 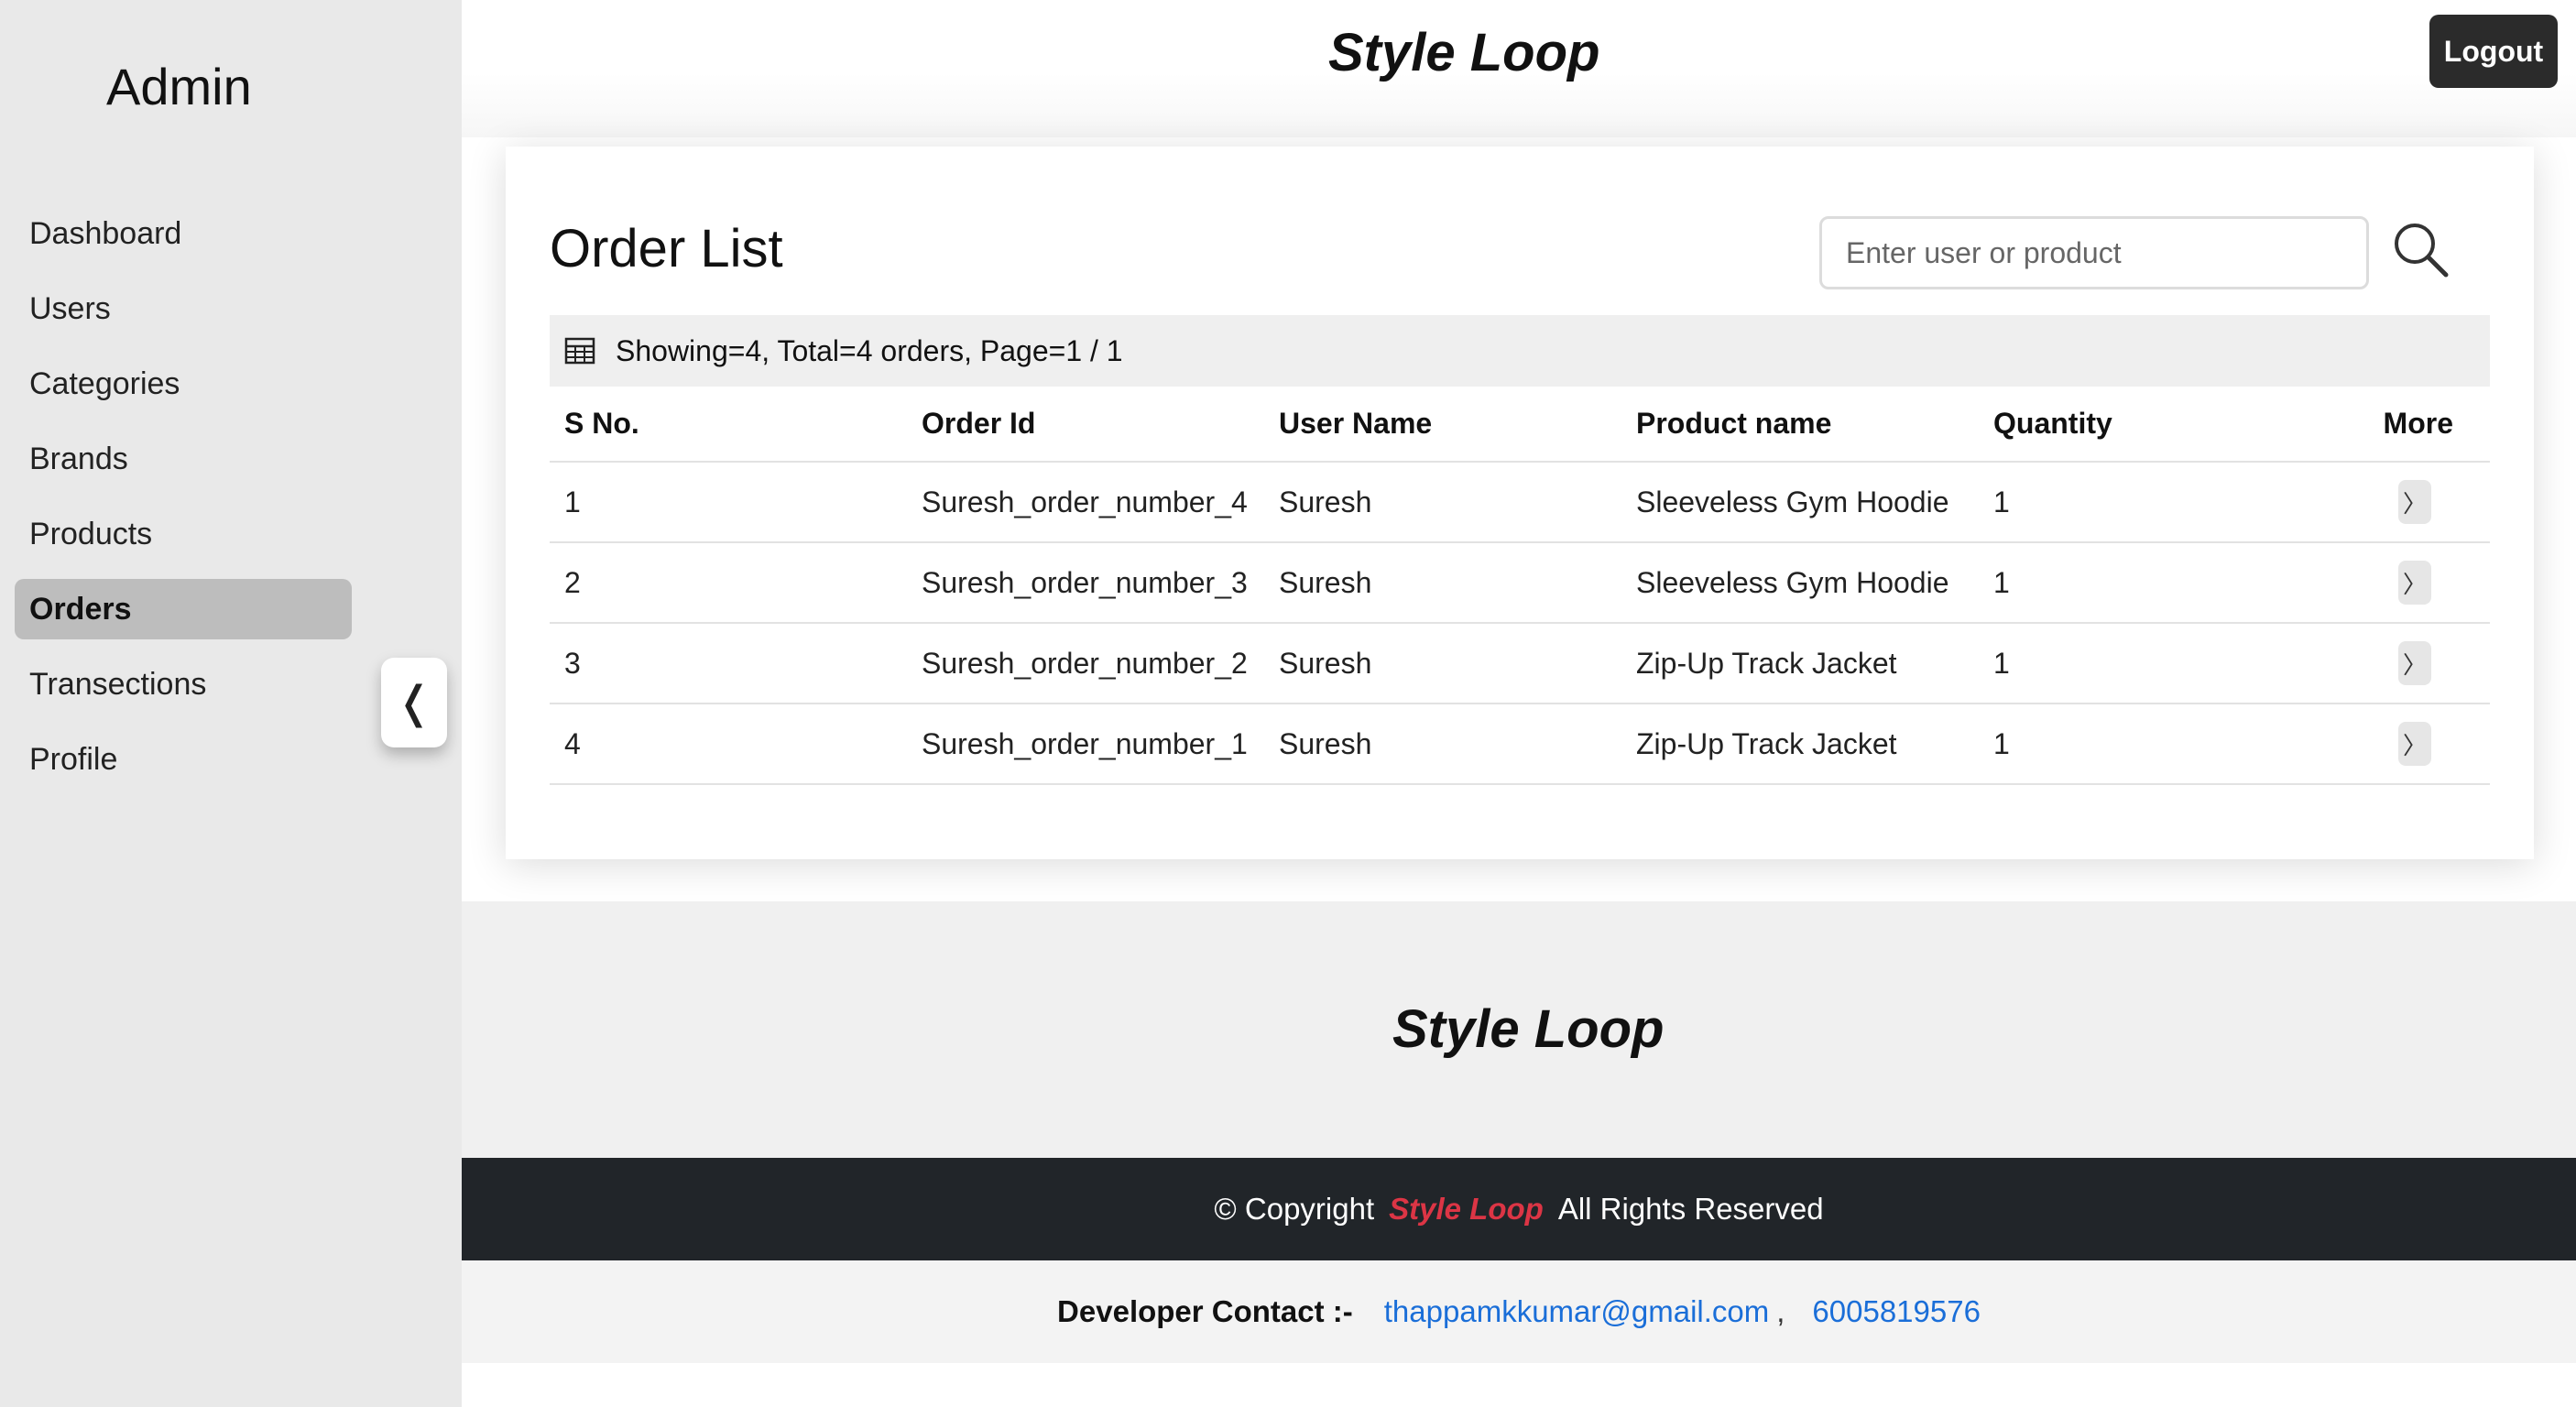 I want to click on page-title: Order List, so click(x=666, y=248).